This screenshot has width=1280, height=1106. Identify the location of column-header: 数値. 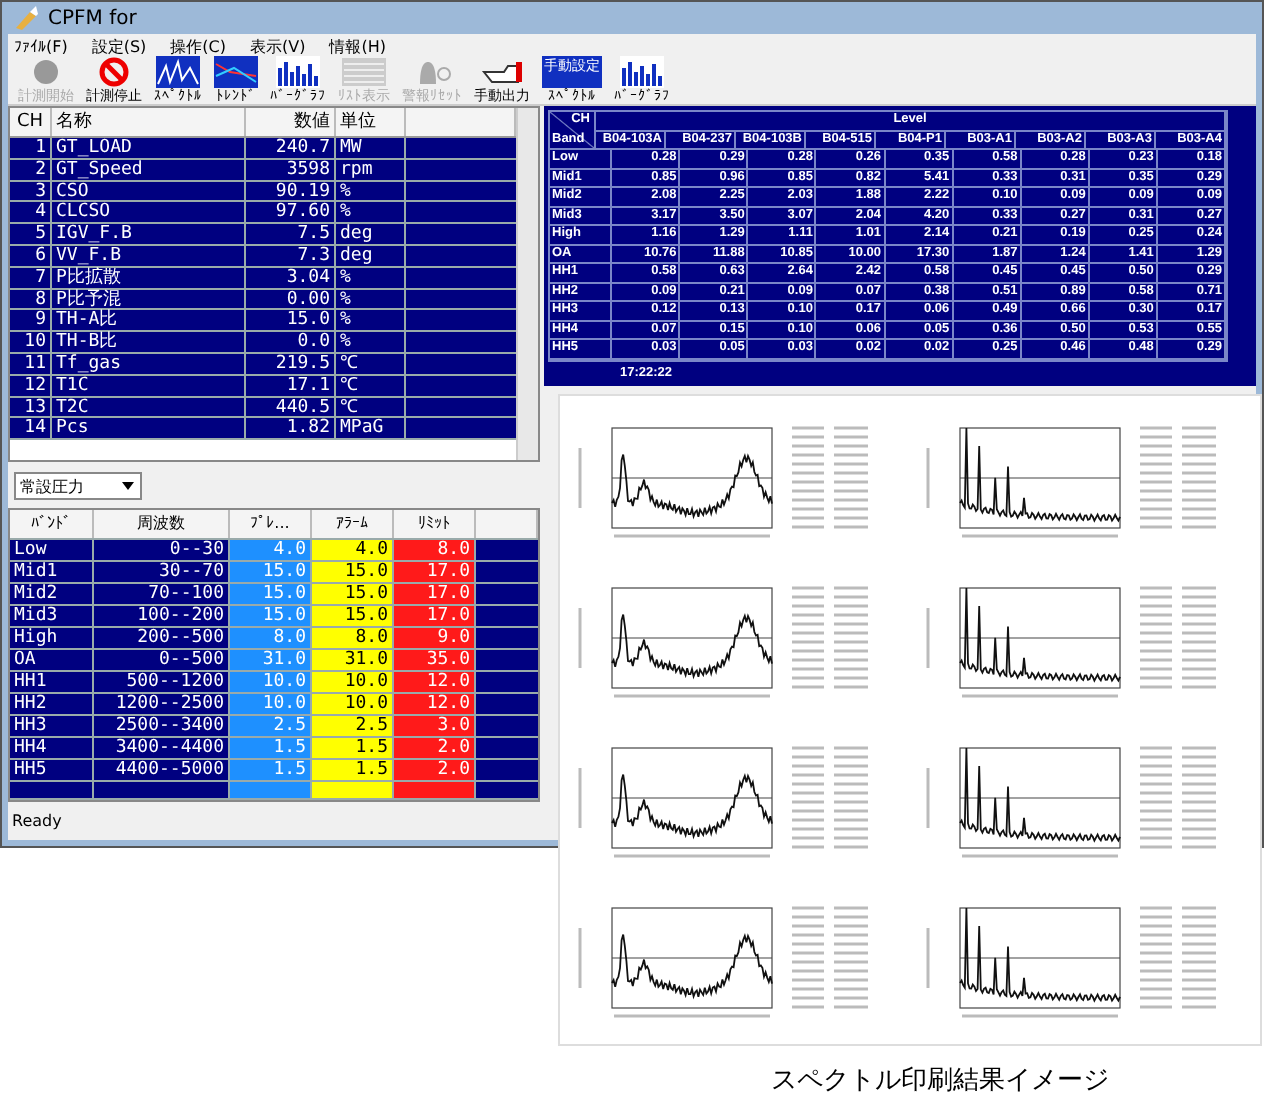
(291, 122).